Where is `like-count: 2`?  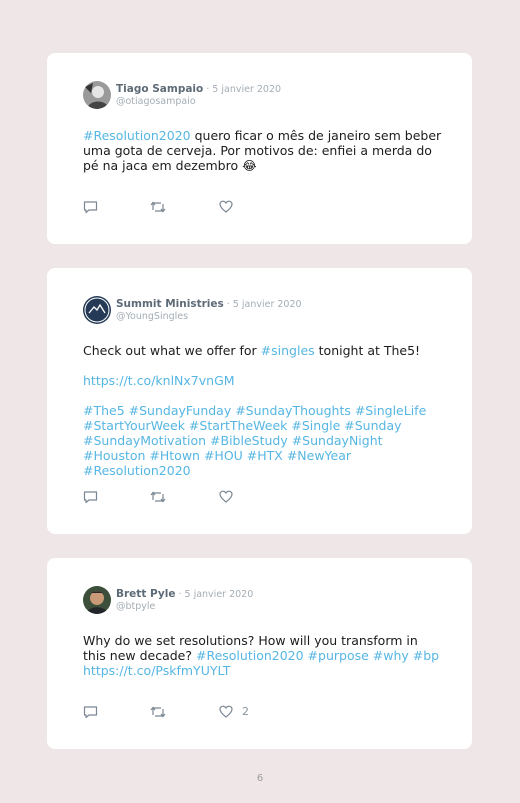
like-count: 2 is located at coordinates (245, 711).